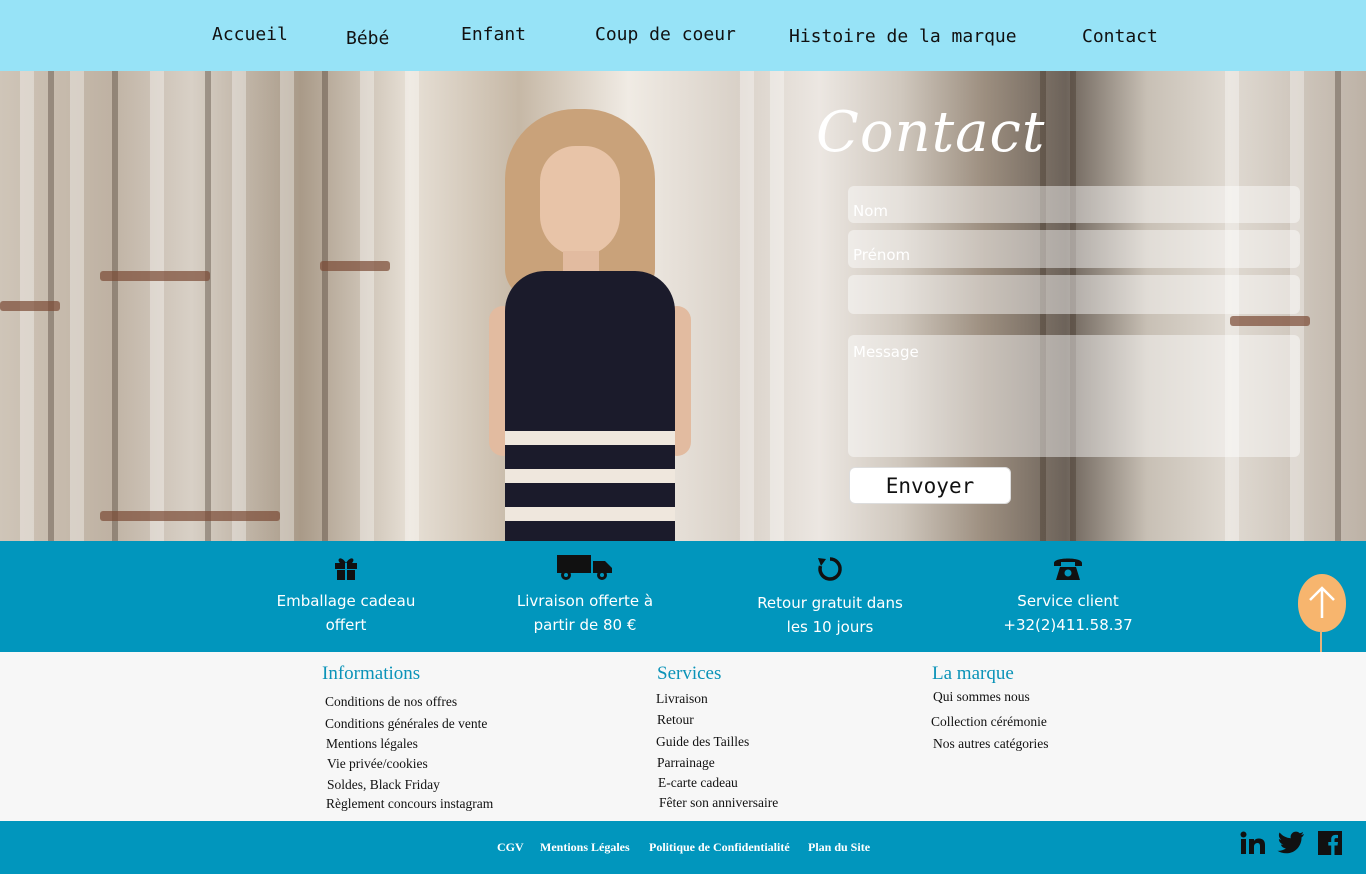  I want to click on balloon-string, so click(1321, 641).